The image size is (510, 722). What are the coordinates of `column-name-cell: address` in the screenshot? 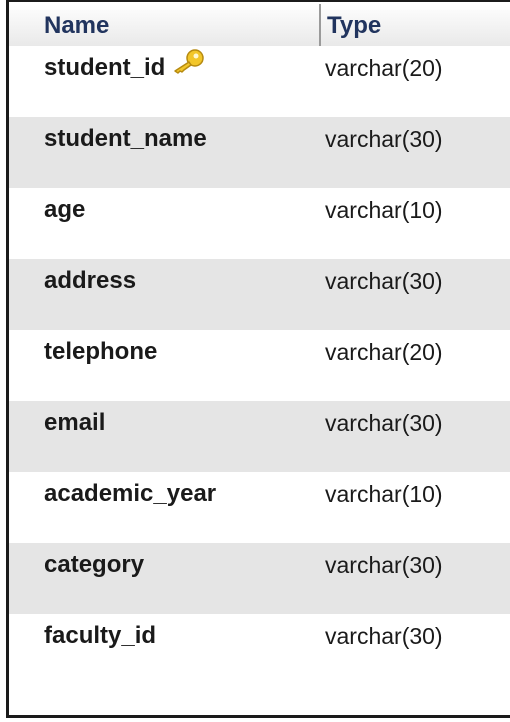 It's located at (90, 280).